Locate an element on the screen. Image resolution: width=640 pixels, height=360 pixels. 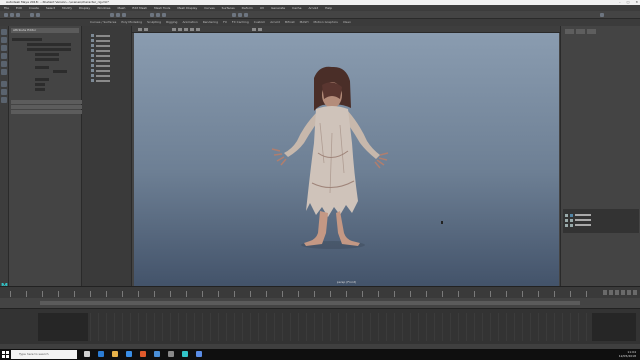
menu-mesh-tools: Mesh Tools is located at coordinates (162, 8).